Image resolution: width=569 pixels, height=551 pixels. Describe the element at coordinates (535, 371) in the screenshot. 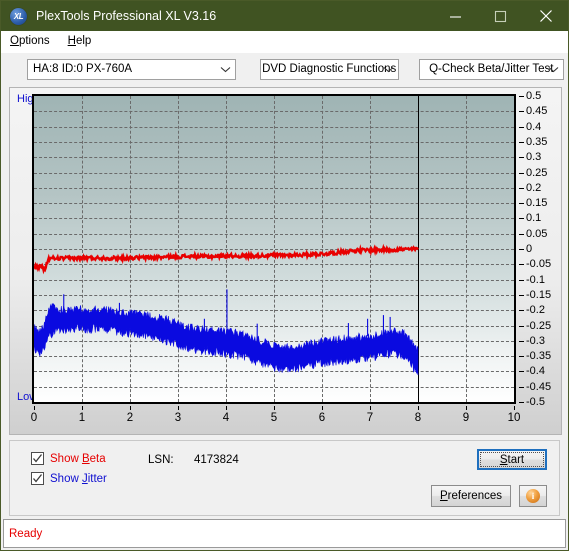

I see `y-tick-label: -0.4` at that location.